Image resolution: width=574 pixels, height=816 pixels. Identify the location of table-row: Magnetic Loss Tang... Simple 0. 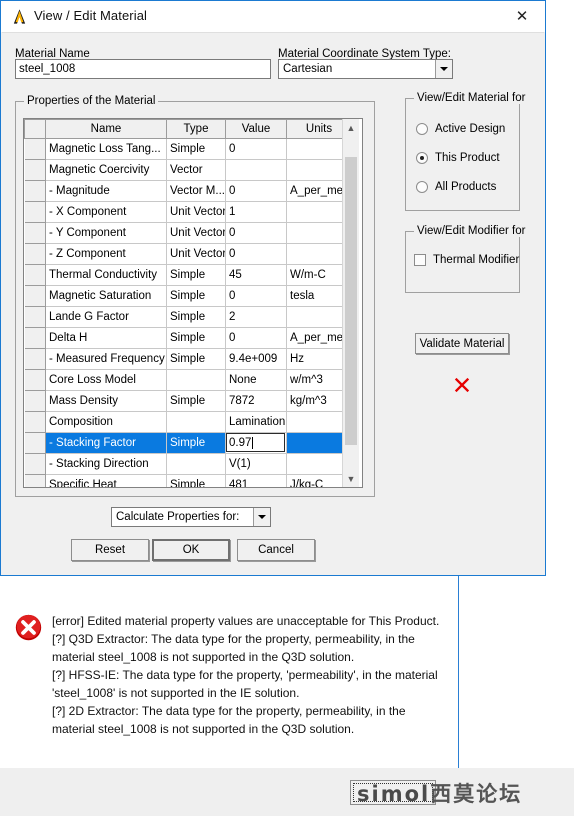
(188, 149).